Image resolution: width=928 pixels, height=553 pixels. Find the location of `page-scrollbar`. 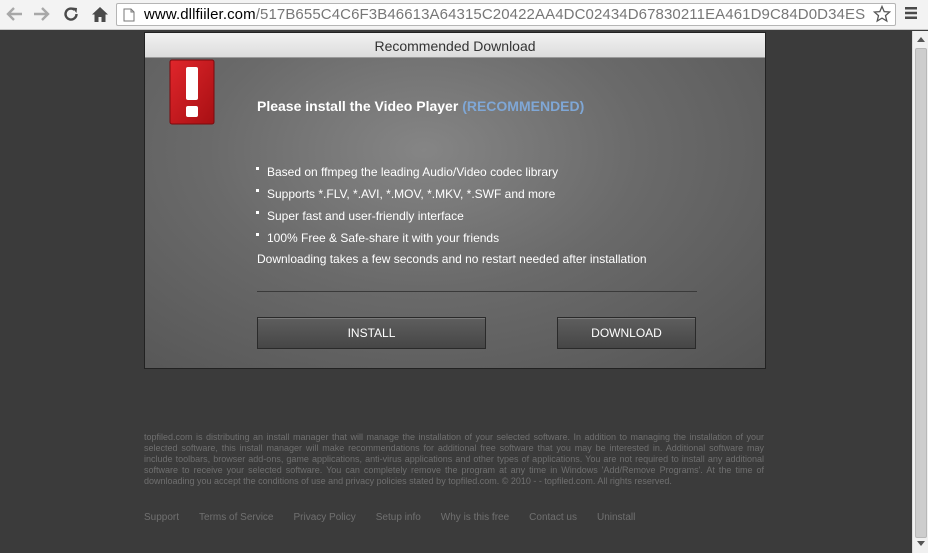

page-scrollbar is located at coordinates (920, 292).